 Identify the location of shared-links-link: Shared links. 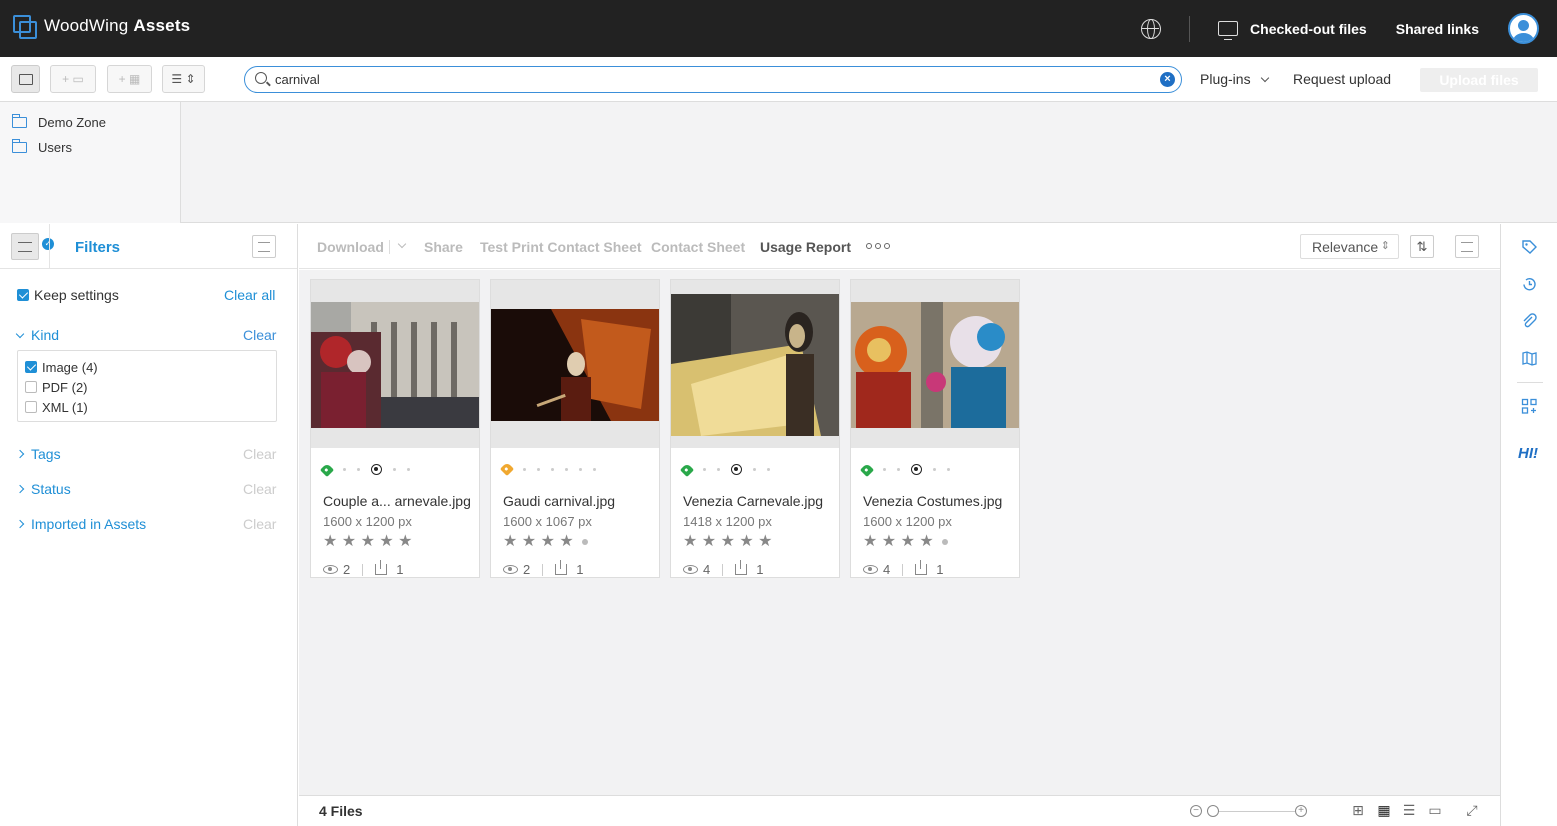
(1437, 29).